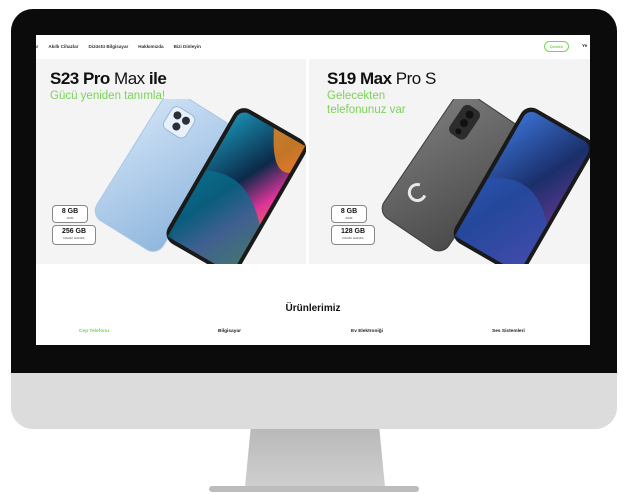 The height and width of the screenshot is (494, 627). What do you see at coordinates (315, 458) in the screenshot?
I see `monitor-stand-neck` at bounding box center [315, 458].